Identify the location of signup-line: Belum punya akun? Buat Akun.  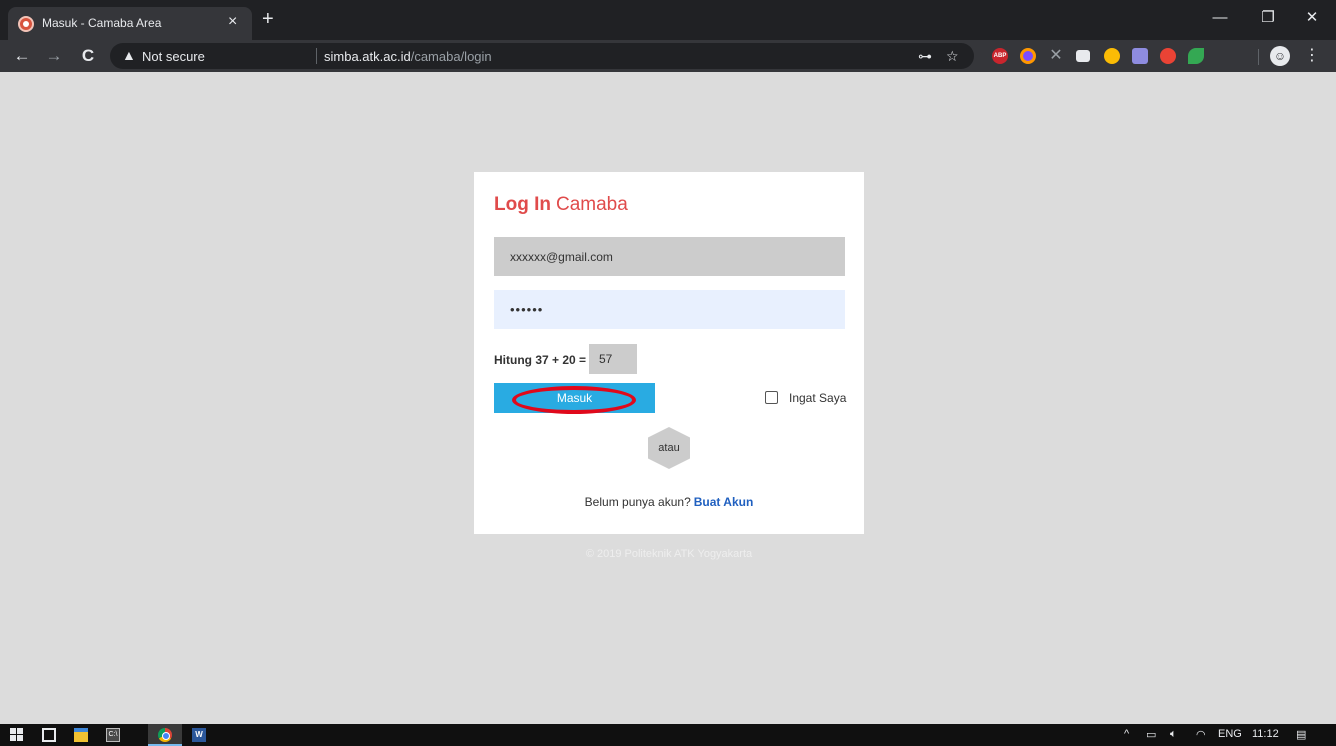
(669, 502).